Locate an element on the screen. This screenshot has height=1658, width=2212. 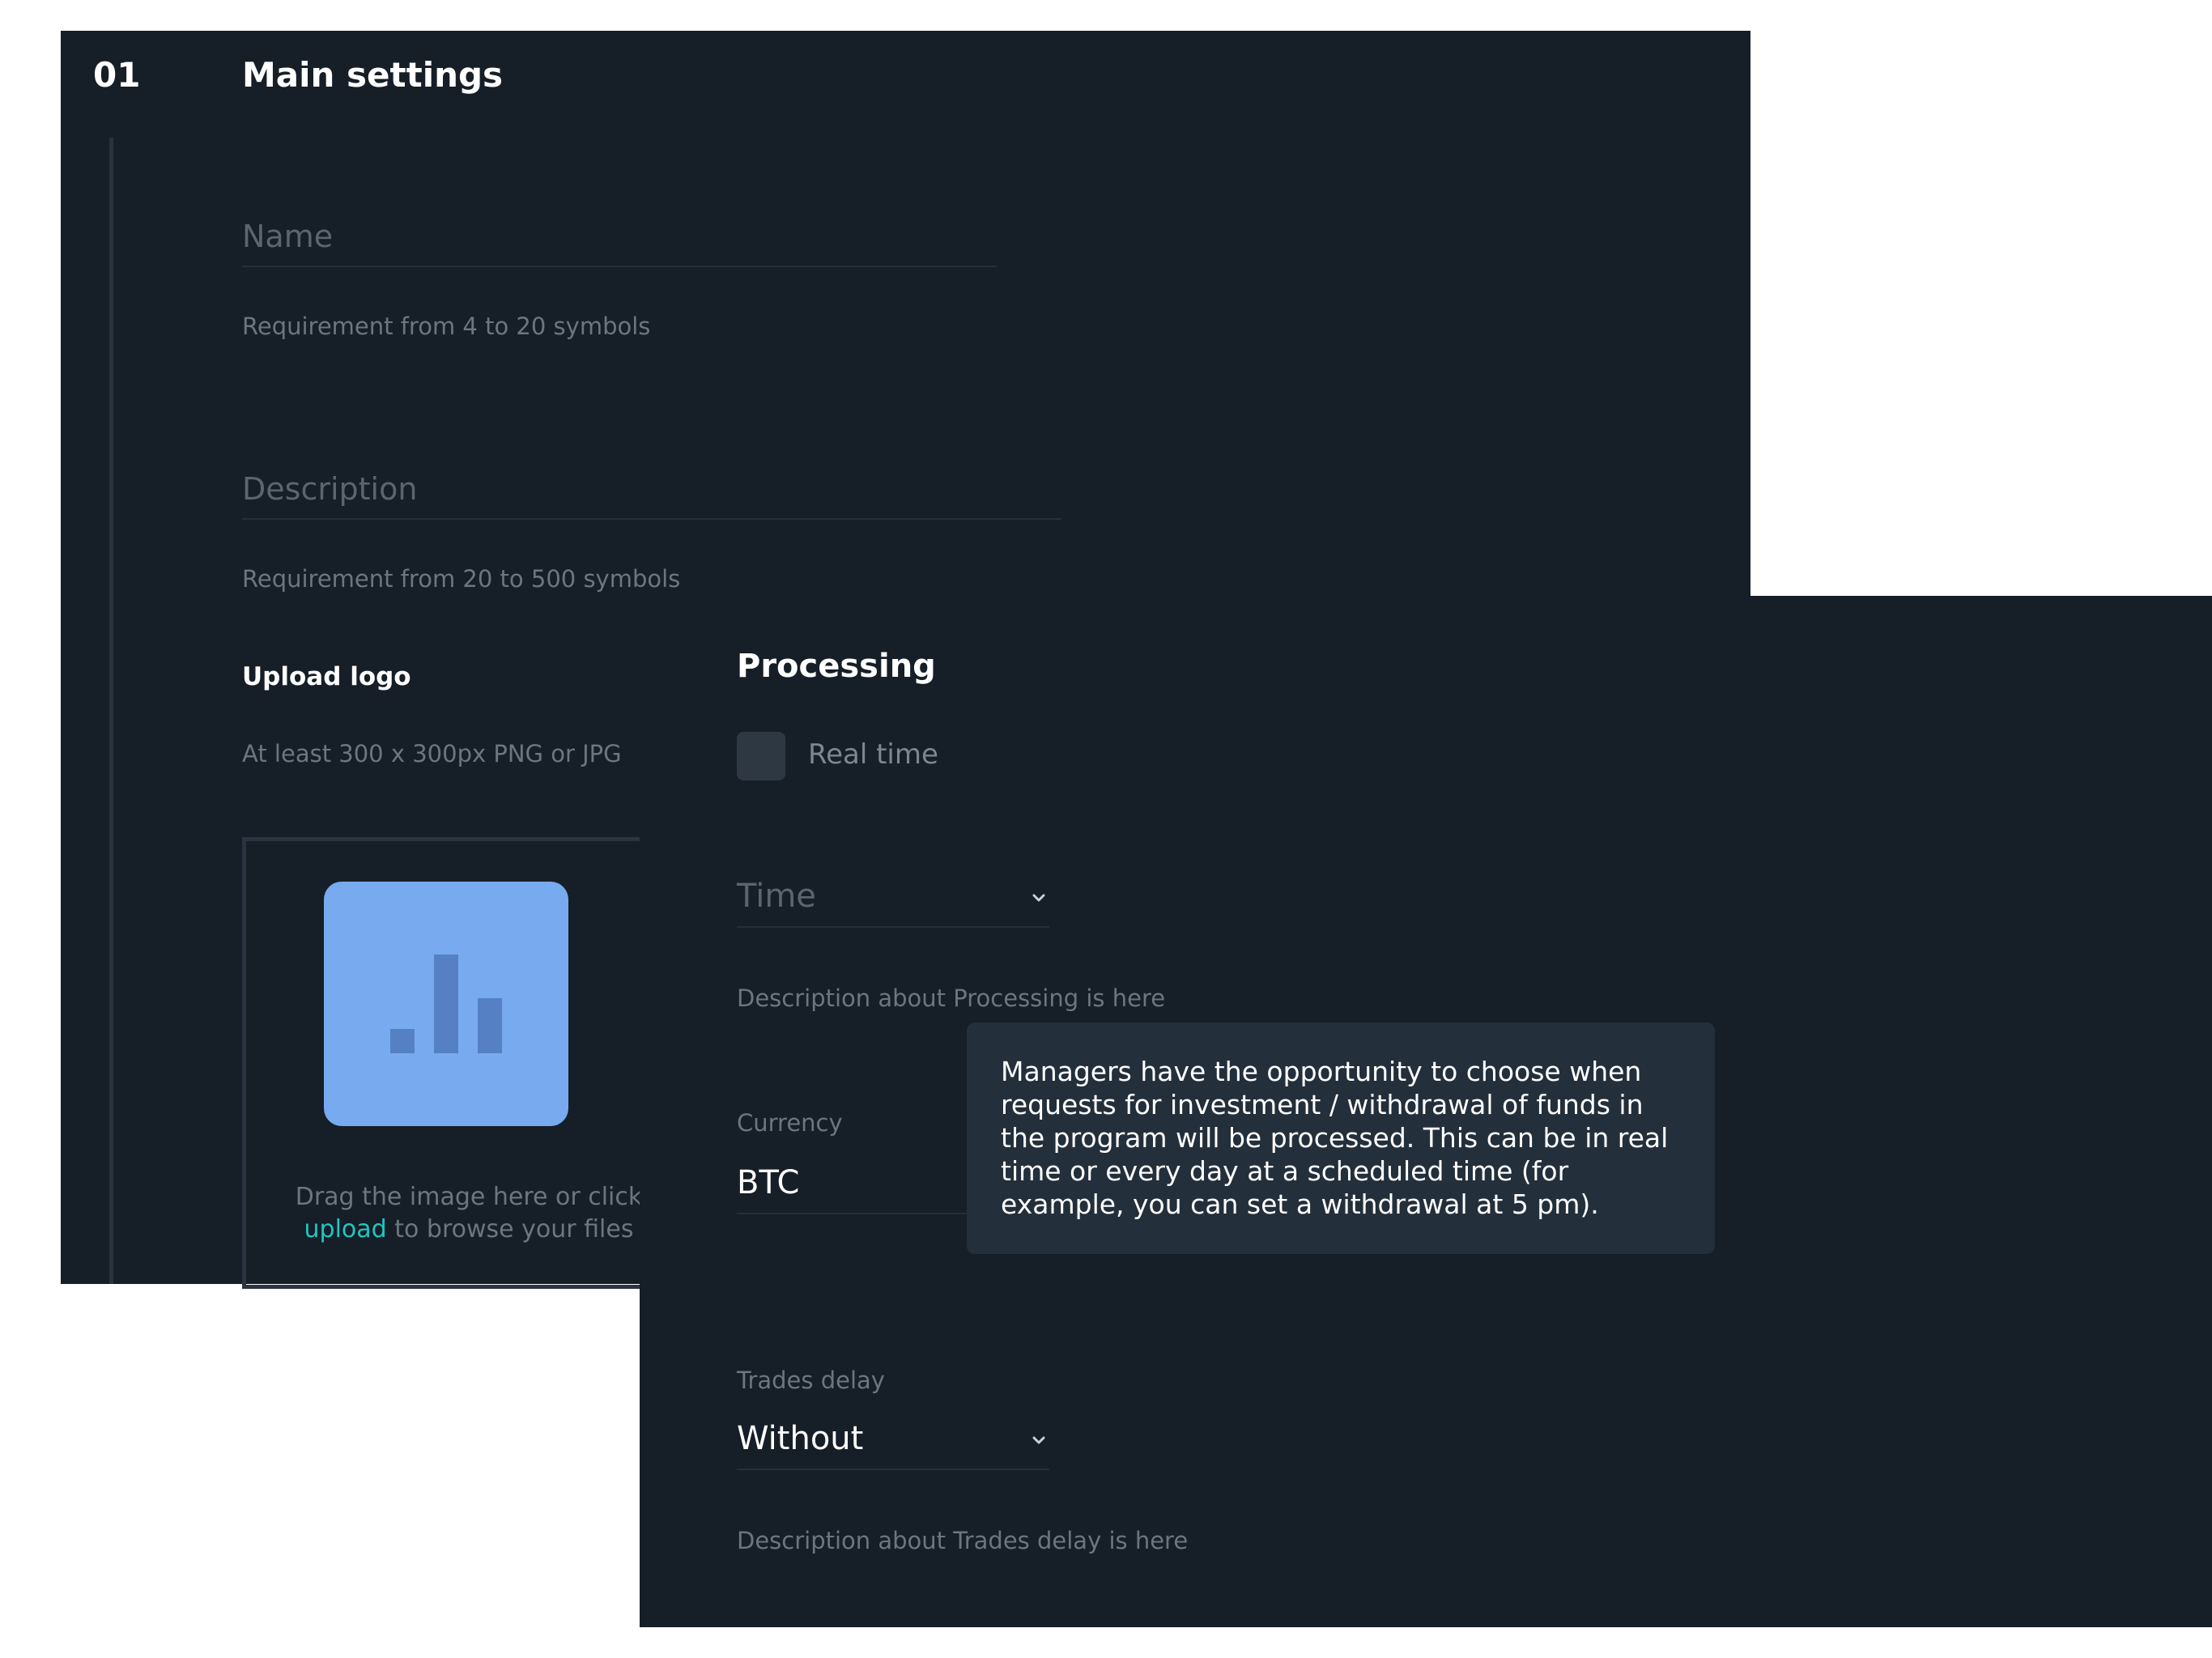
realtime-checkbox is located at coordinates (761, 756).